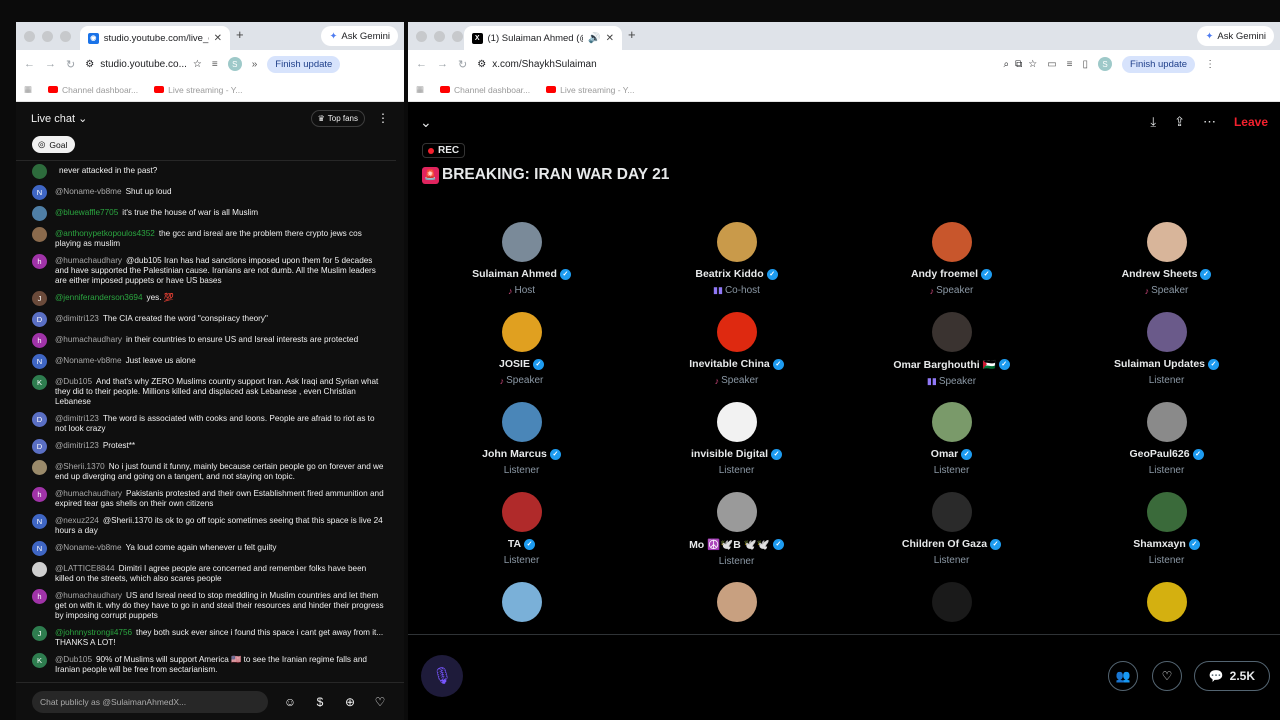  Describe the element at coordinates (1007, 64) in the screenshot. I see `zoom-icon: ⌕` at that location.